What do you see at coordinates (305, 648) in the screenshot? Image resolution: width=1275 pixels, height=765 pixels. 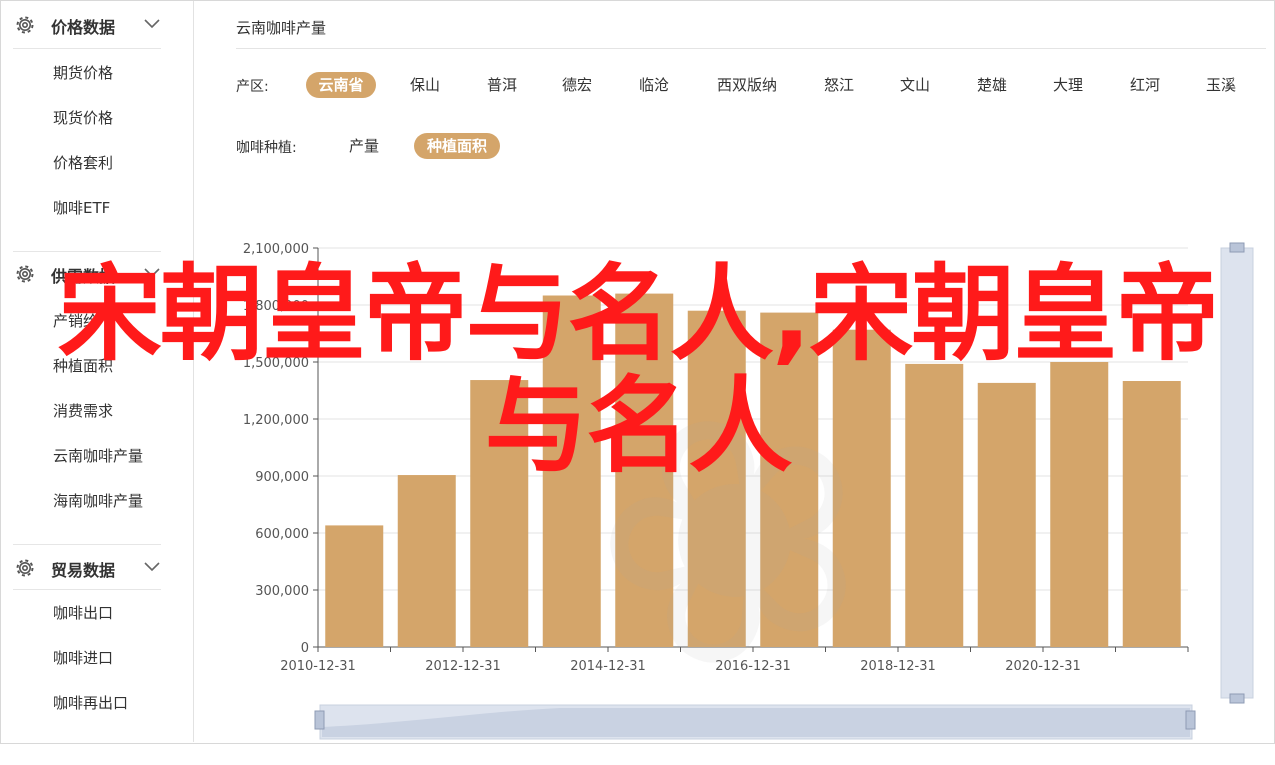 I see `y-tick-label: 0` at bounding box center [305, 648].